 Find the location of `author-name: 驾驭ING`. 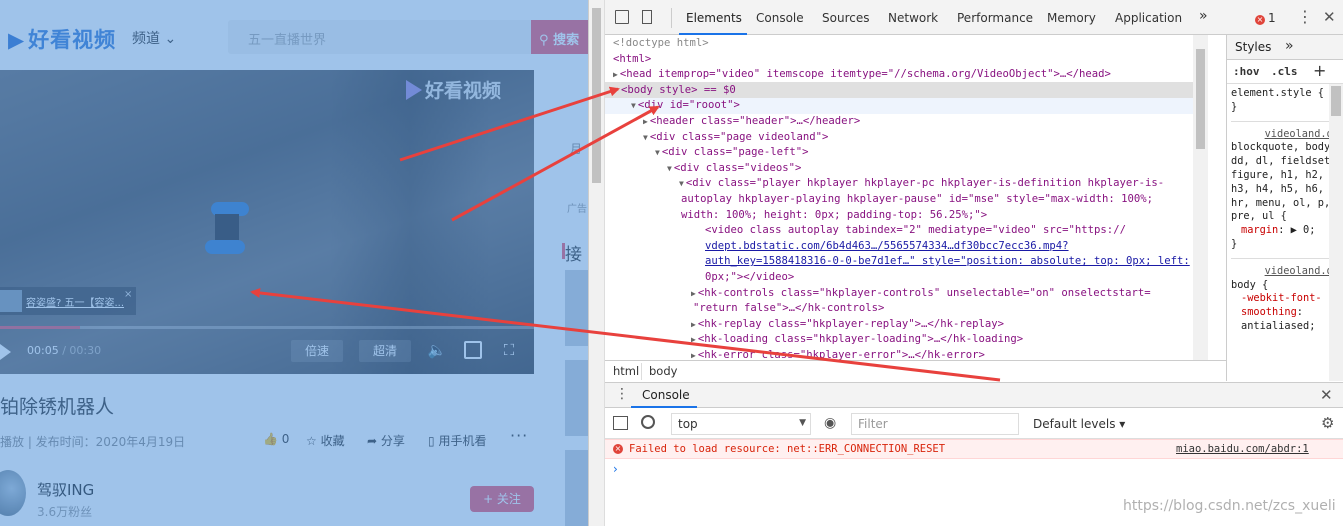

author-name: 驾驭ING is located at coordinates (65, 489).